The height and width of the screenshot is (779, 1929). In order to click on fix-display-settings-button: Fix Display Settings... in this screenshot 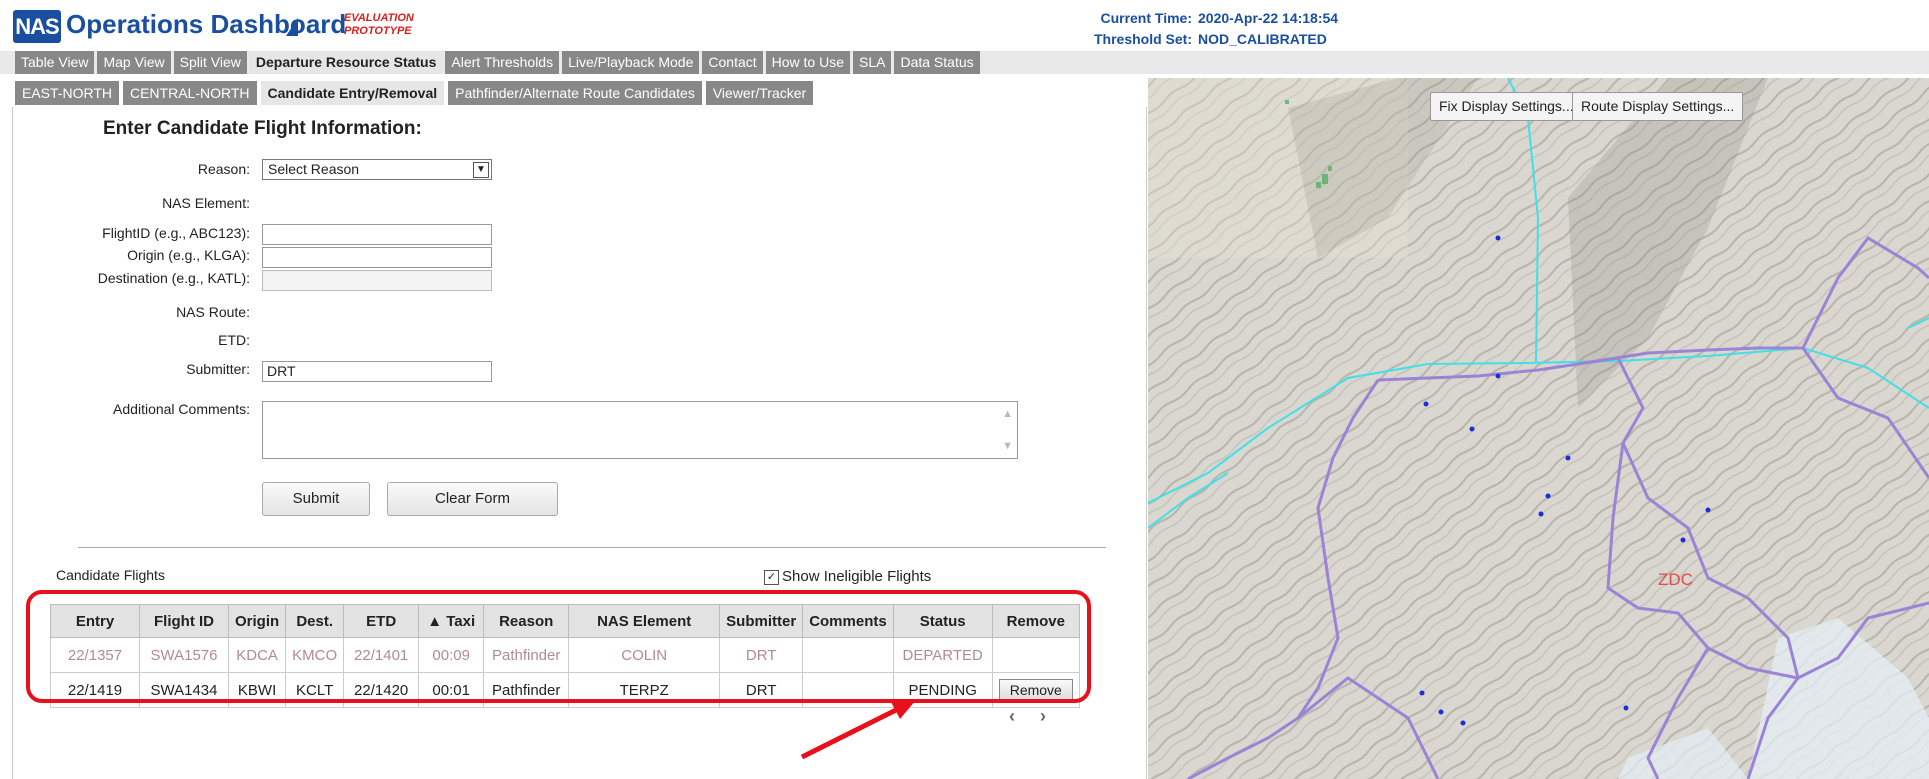, I will do `click(1506, 106)`.